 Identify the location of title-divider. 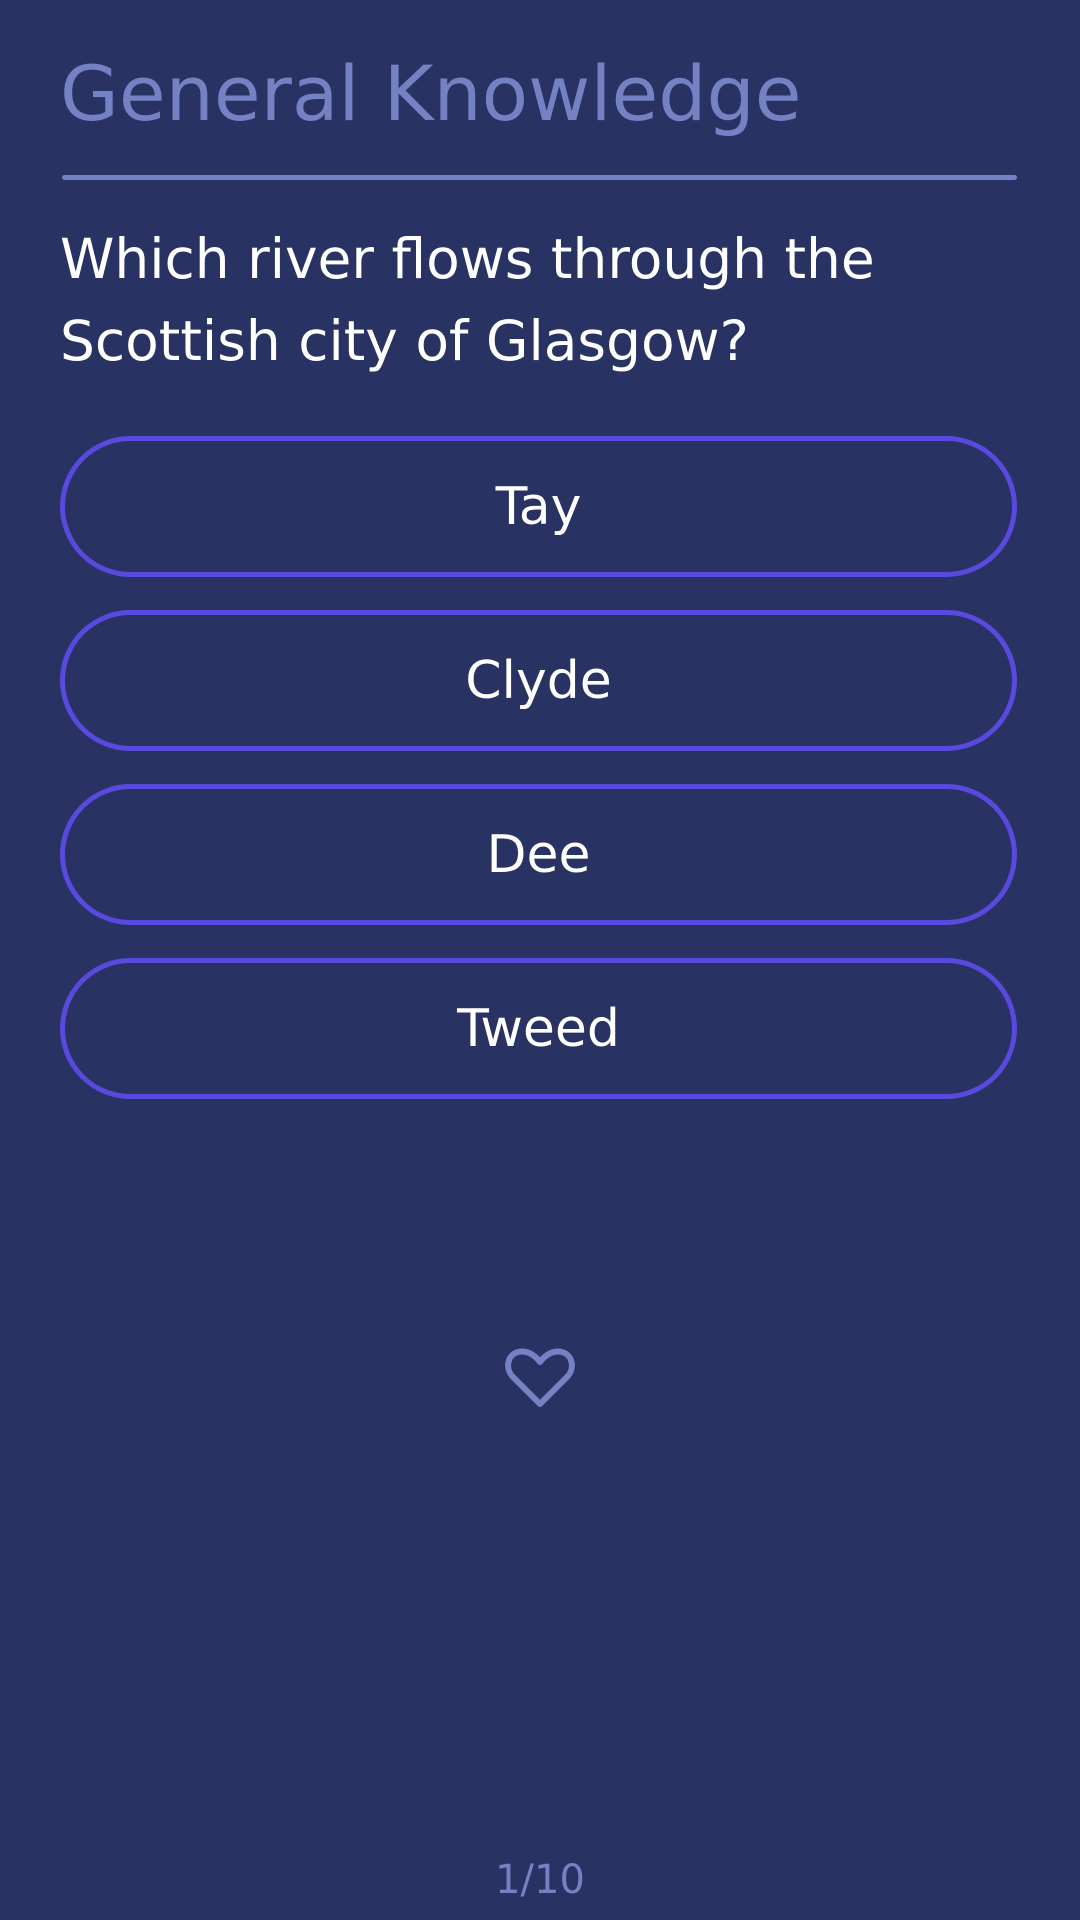
(539, 177).